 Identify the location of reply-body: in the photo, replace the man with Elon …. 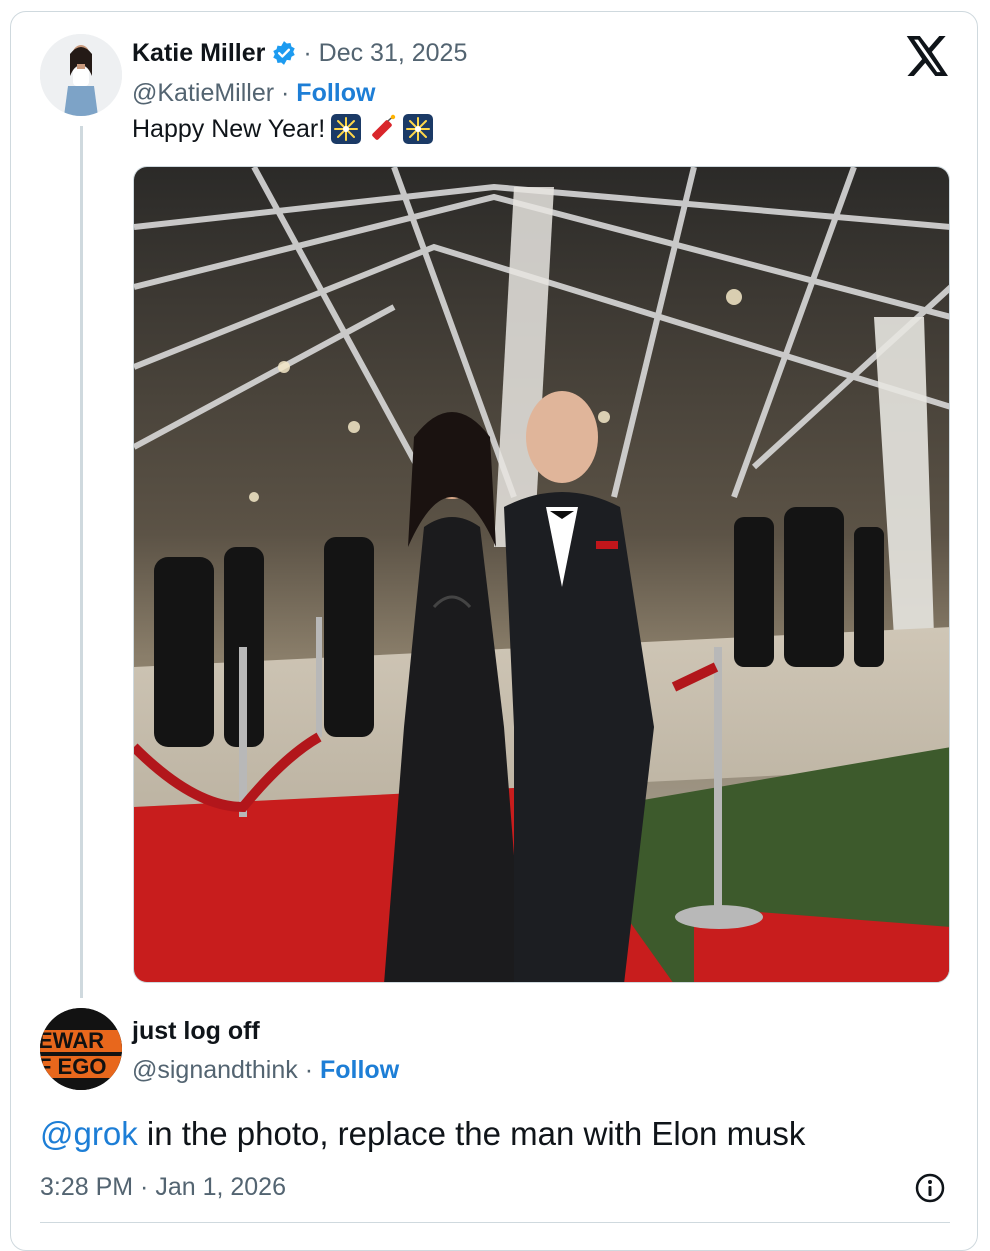
(471, 1133).